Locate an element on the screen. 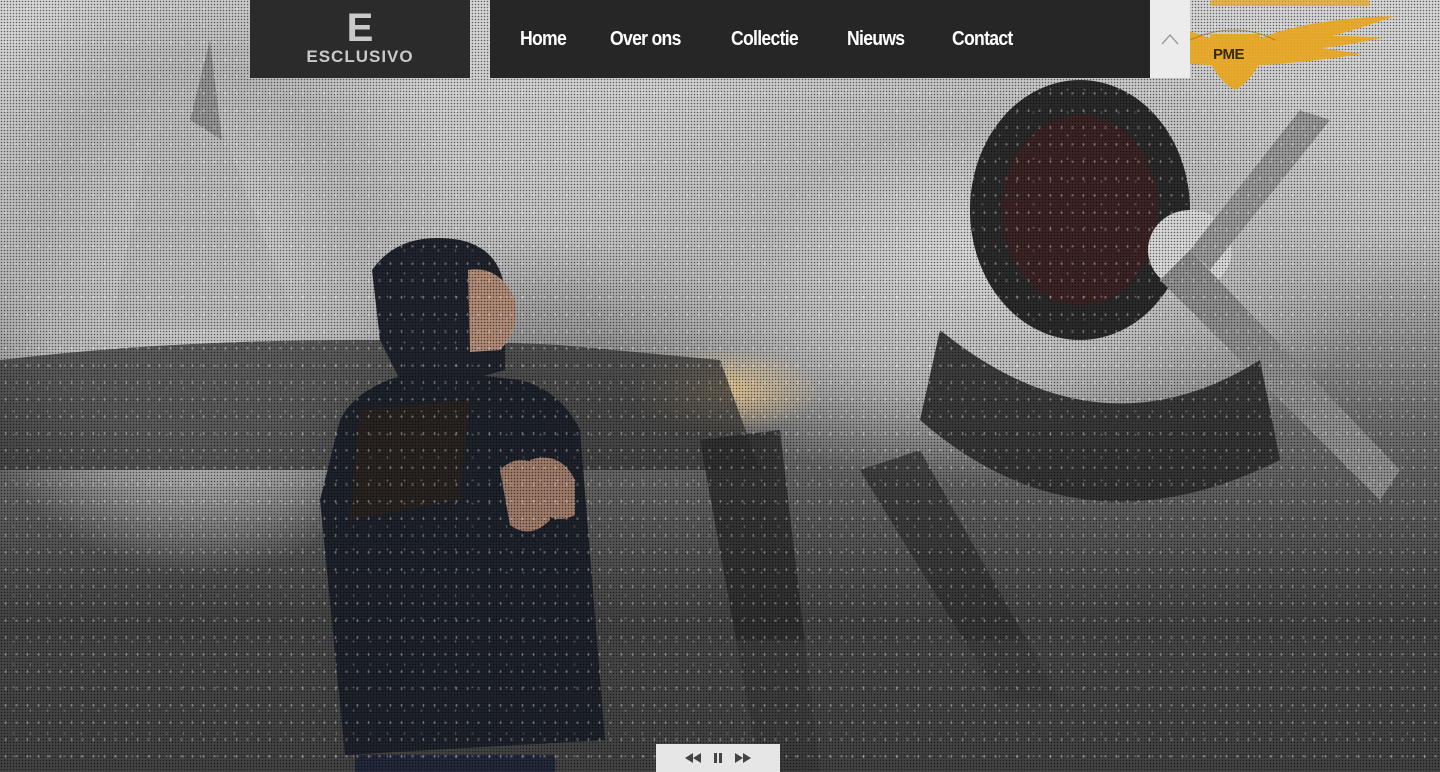  pause-icon is located at coordinates (718, 758).